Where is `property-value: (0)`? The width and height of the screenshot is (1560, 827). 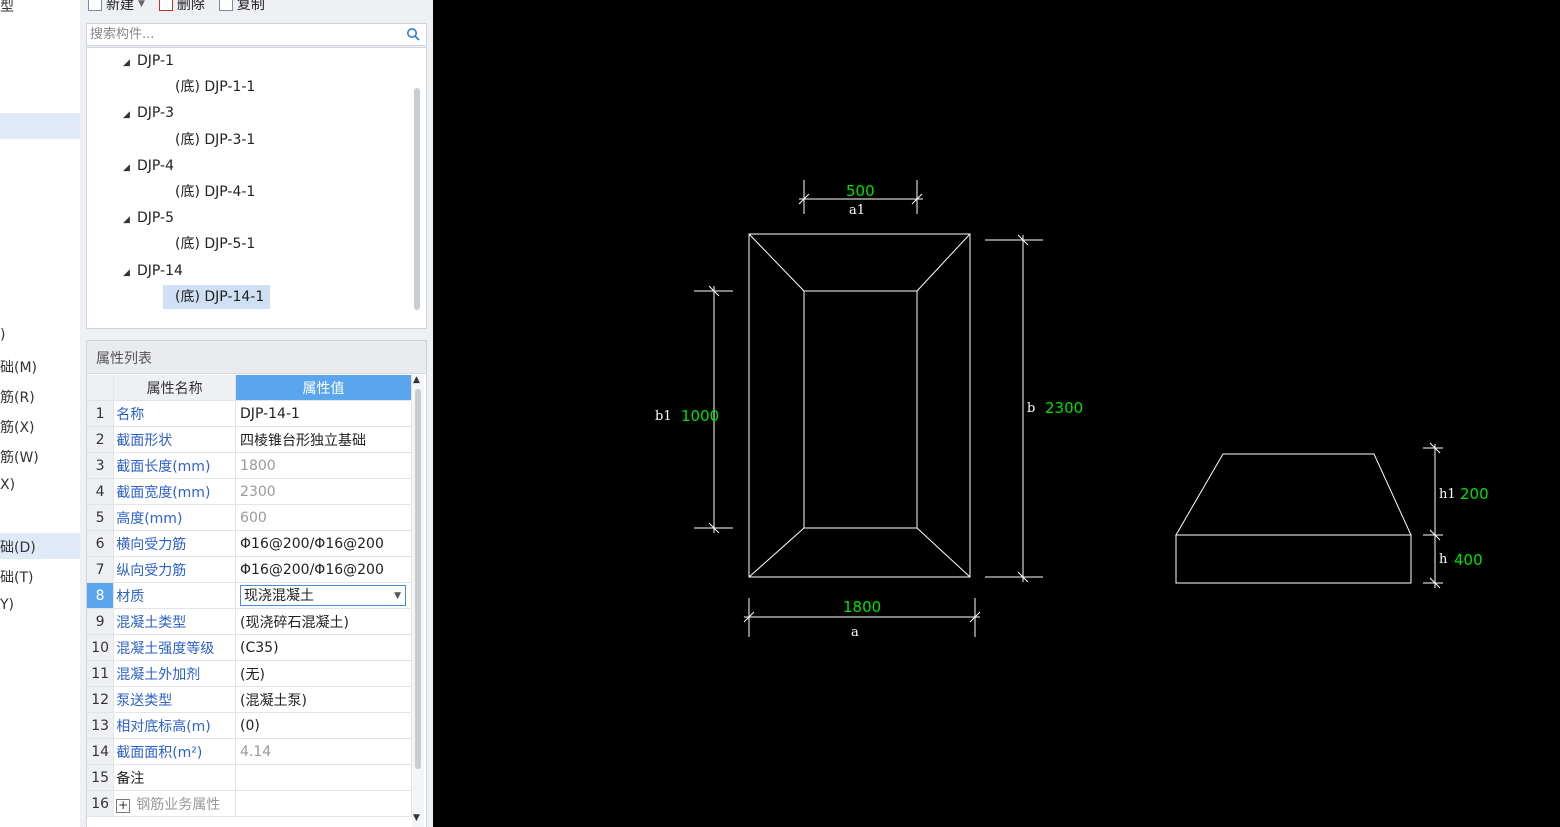 property-value: (0) is located at coordinates (323, 725).